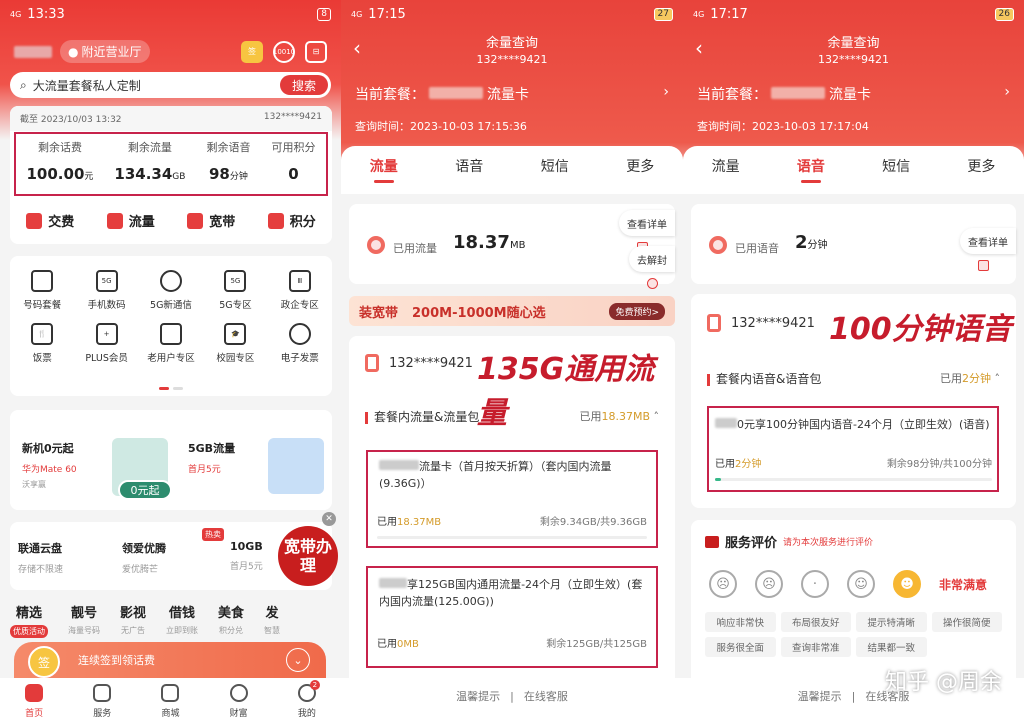 The height and width of the screenshot is (722, 1024). I want to click on section-header: 套餐内语音&语音包 已用2分钟 ˄, so click(853, 378).